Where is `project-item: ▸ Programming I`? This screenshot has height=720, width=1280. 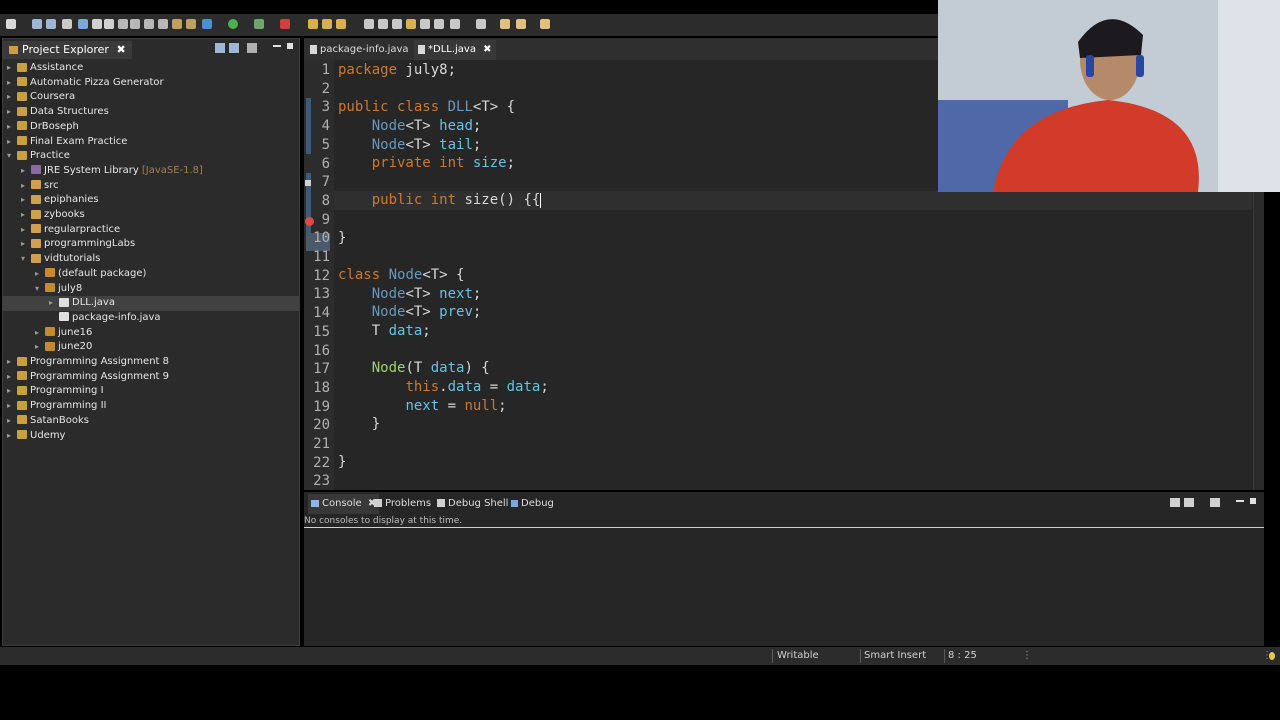
project-item: ▸ Programming I is located at coordinates (151, 391).